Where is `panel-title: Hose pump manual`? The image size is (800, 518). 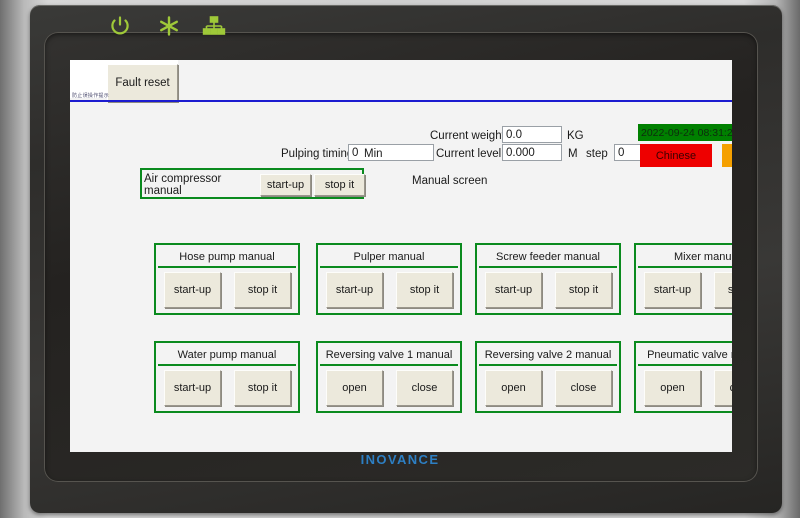 panel-title: Hose pump manual is located at coordinates (227, 256).